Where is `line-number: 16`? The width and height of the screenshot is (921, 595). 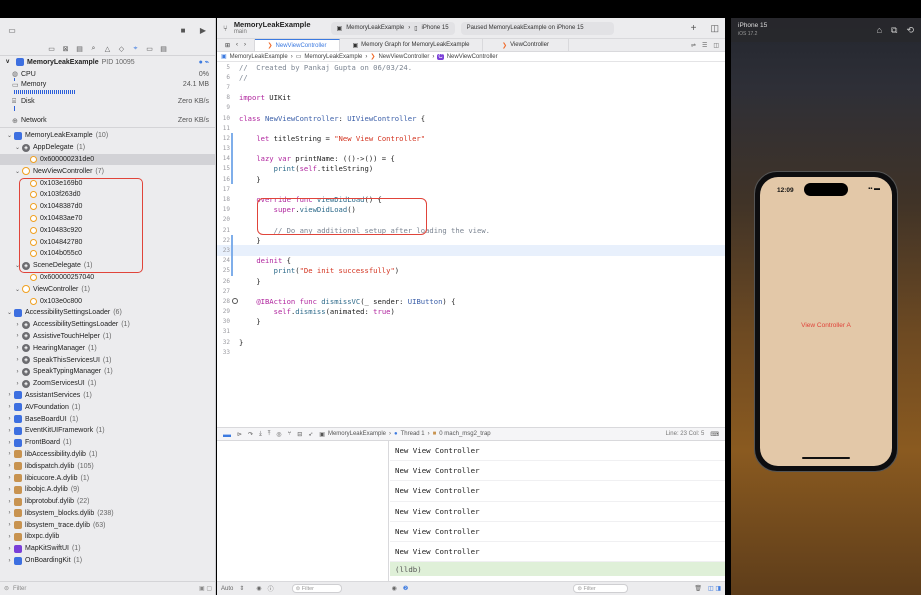
line-number: 16 is located at coordinates (228, 179).